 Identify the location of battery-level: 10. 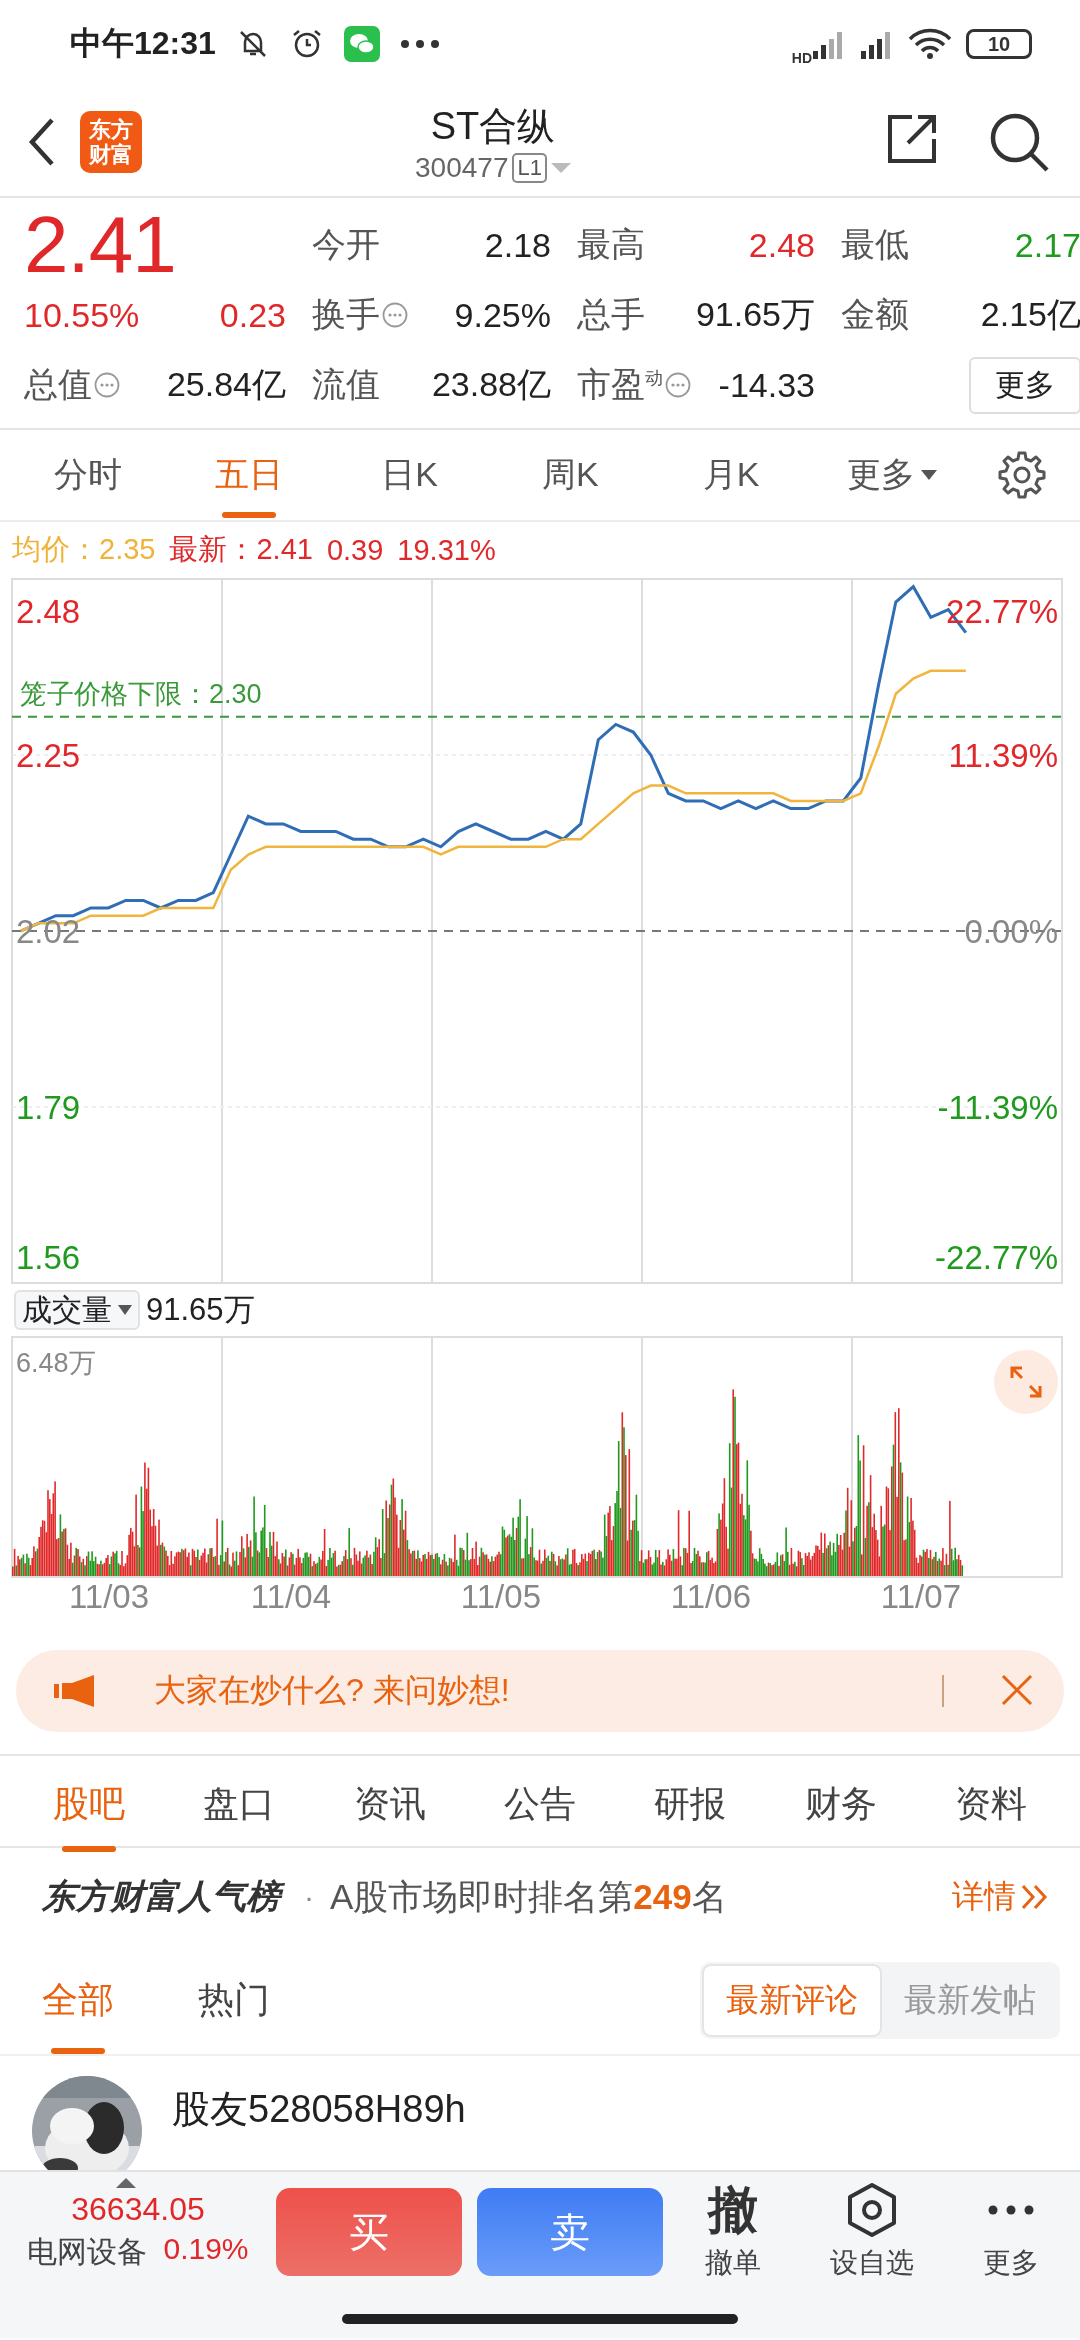
(999, 44).